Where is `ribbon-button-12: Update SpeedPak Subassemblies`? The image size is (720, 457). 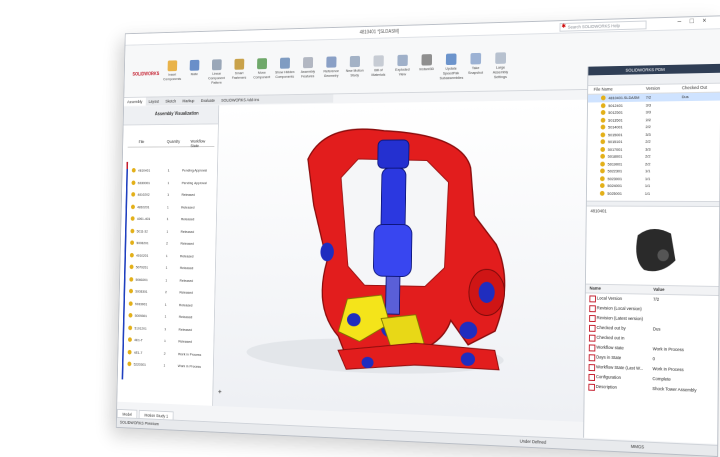 ribbon-button-12: Update SpeedPak Subassemblies is located at coordinates (451, 66).